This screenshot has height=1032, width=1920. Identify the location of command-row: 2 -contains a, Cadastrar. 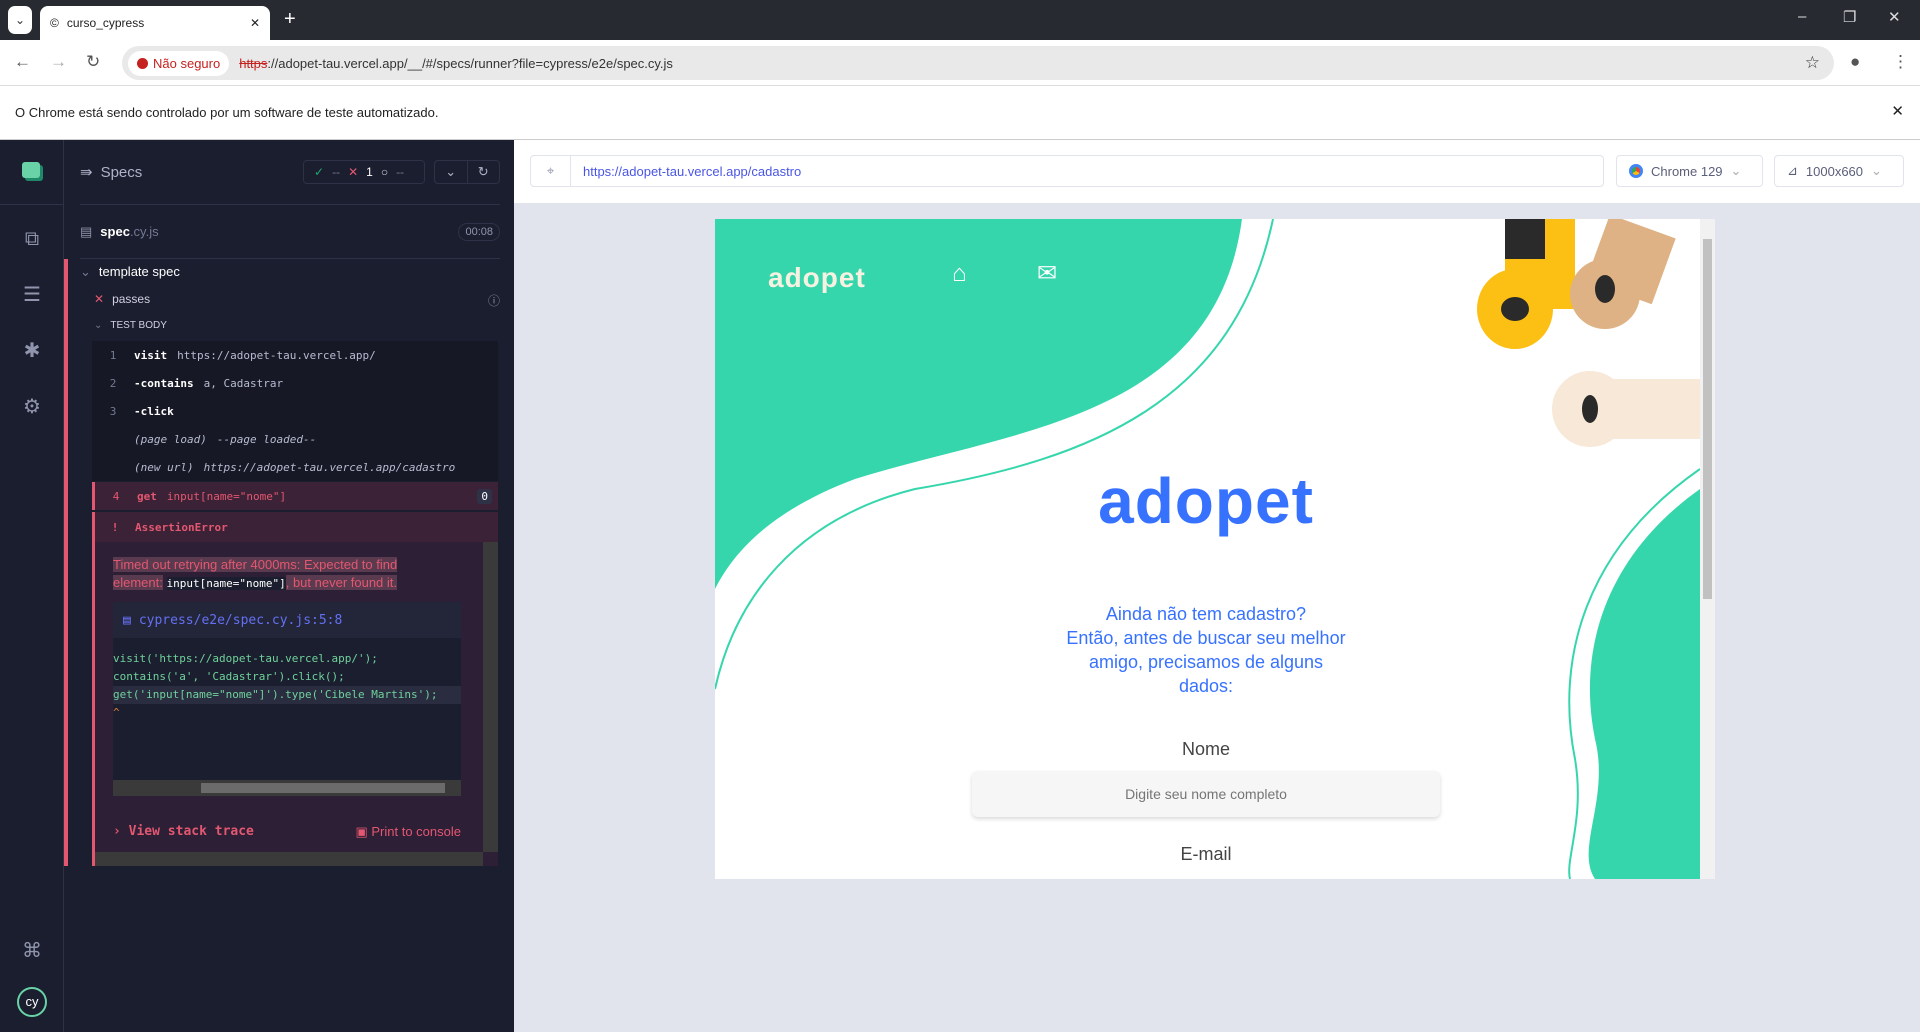
(295, 383).